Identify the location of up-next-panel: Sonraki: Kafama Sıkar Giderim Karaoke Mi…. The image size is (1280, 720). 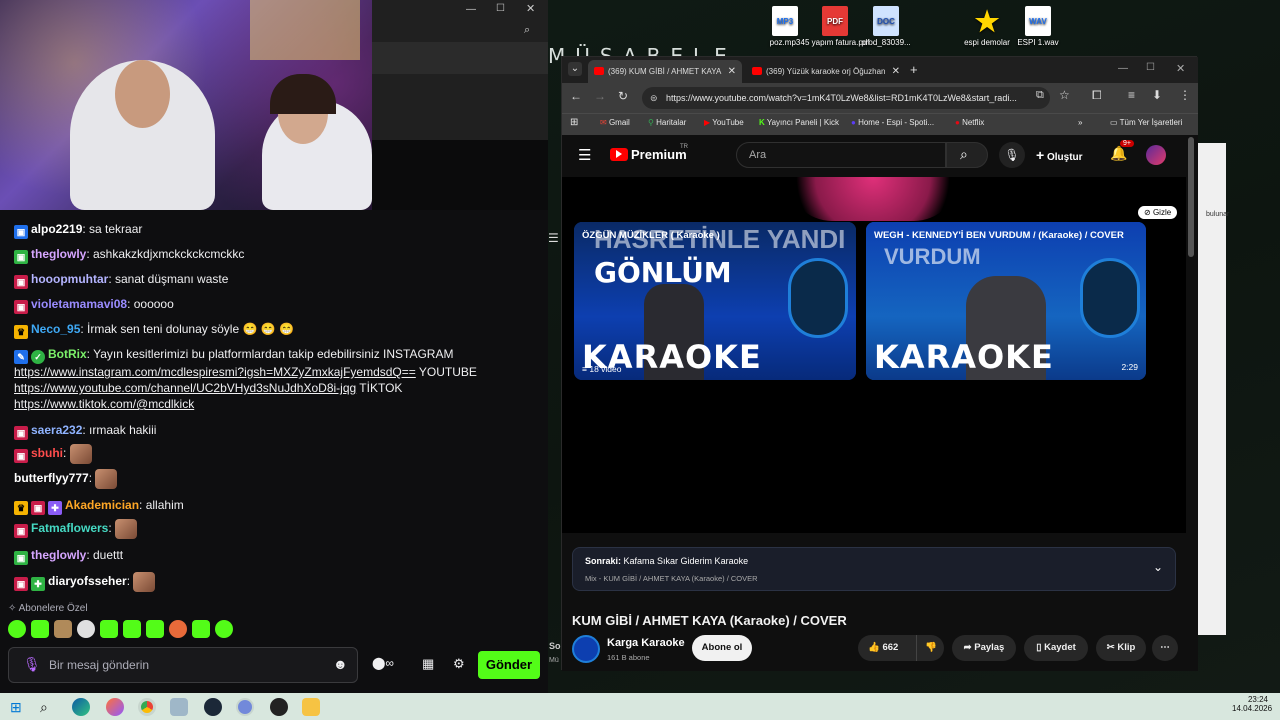
(874, 569).